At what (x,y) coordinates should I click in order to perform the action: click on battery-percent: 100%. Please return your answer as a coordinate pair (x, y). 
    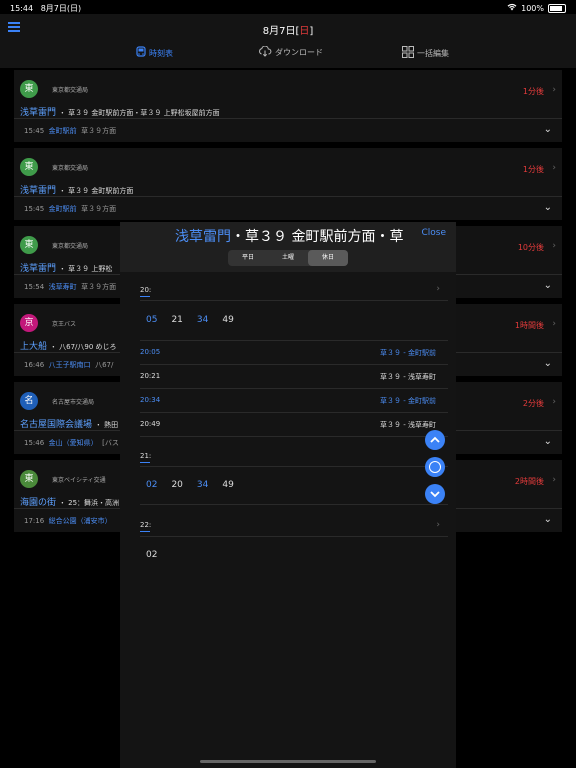
    Looking at the image, I should click on (532, 8).